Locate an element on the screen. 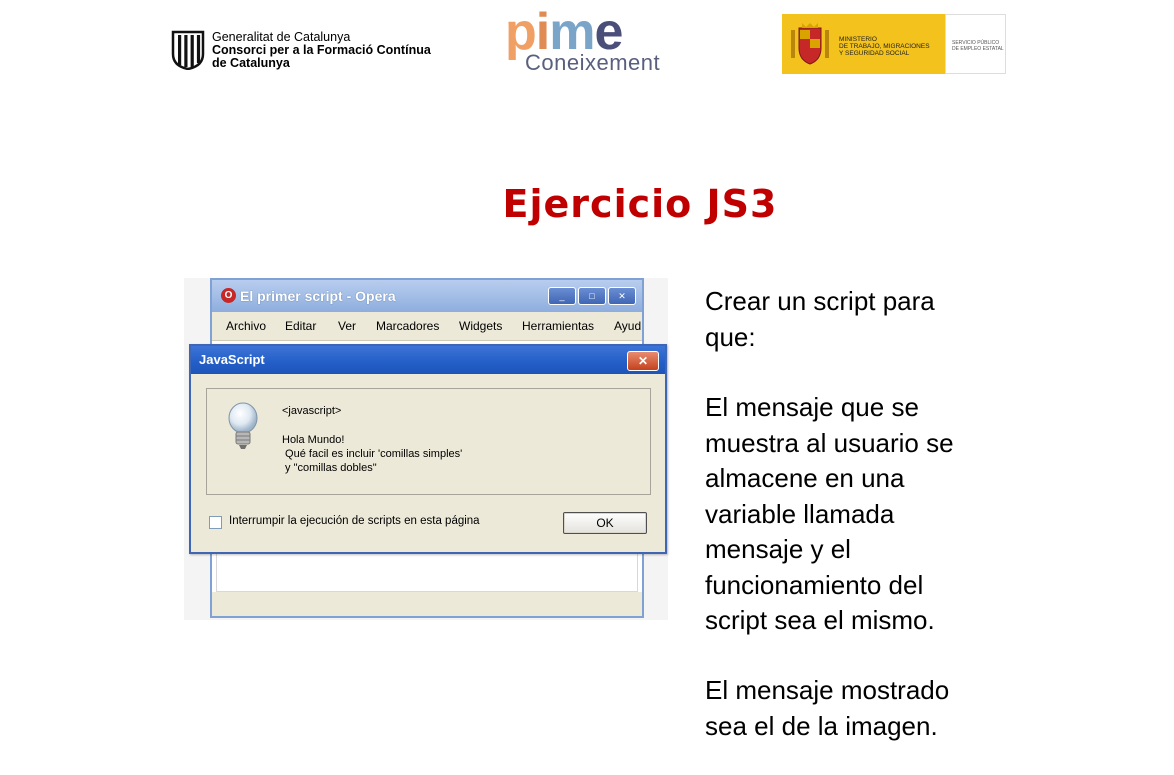 Image resolution: width=1174 pixels, height=775 pixels. menu-ayuda: Ayud is located at coordinates (627, 326).